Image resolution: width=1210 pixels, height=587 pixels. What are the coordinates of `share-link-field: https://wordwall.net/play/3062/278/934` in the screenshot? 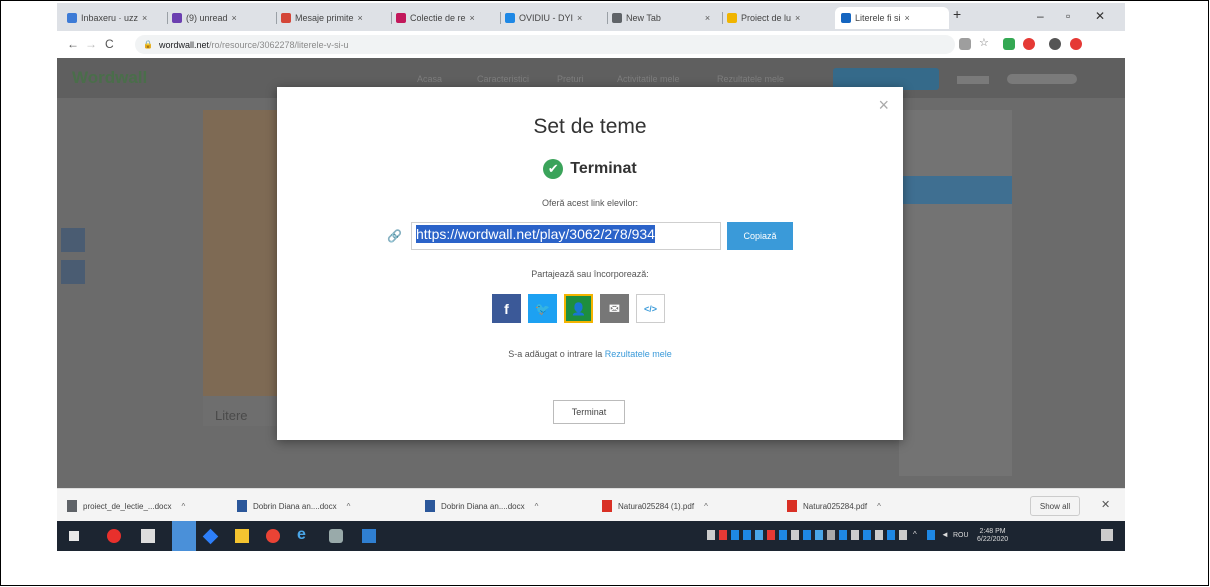 It's located at (566, 236).